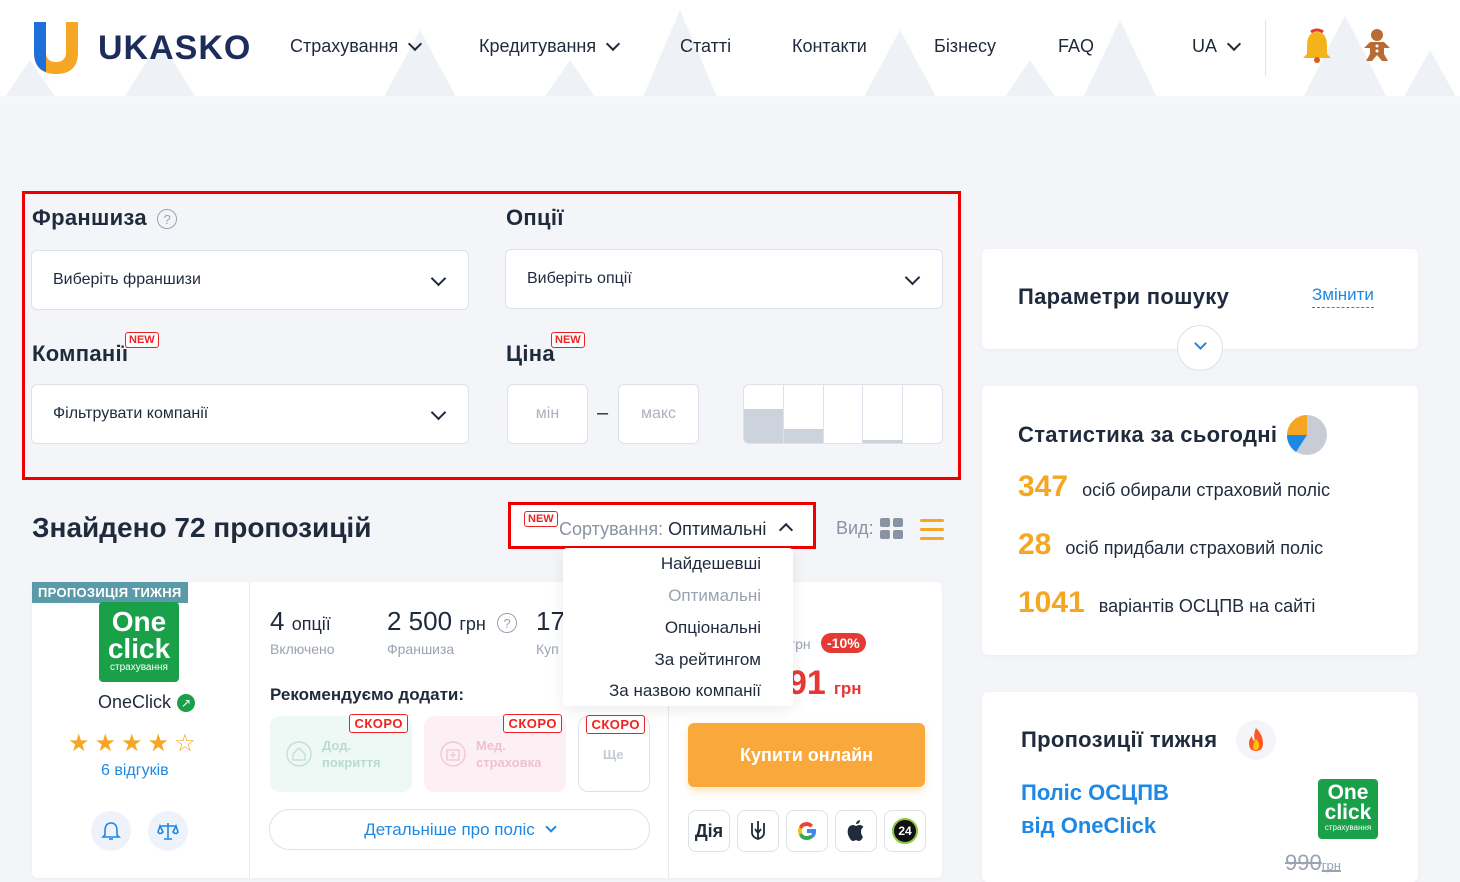 This screenshot has height=882, width=1460. What do you see at coordinates (1194, 548) in the screenshot?
I see `stat-text: осіб придбали страховий поліс` at bounding box center [1194, 548].